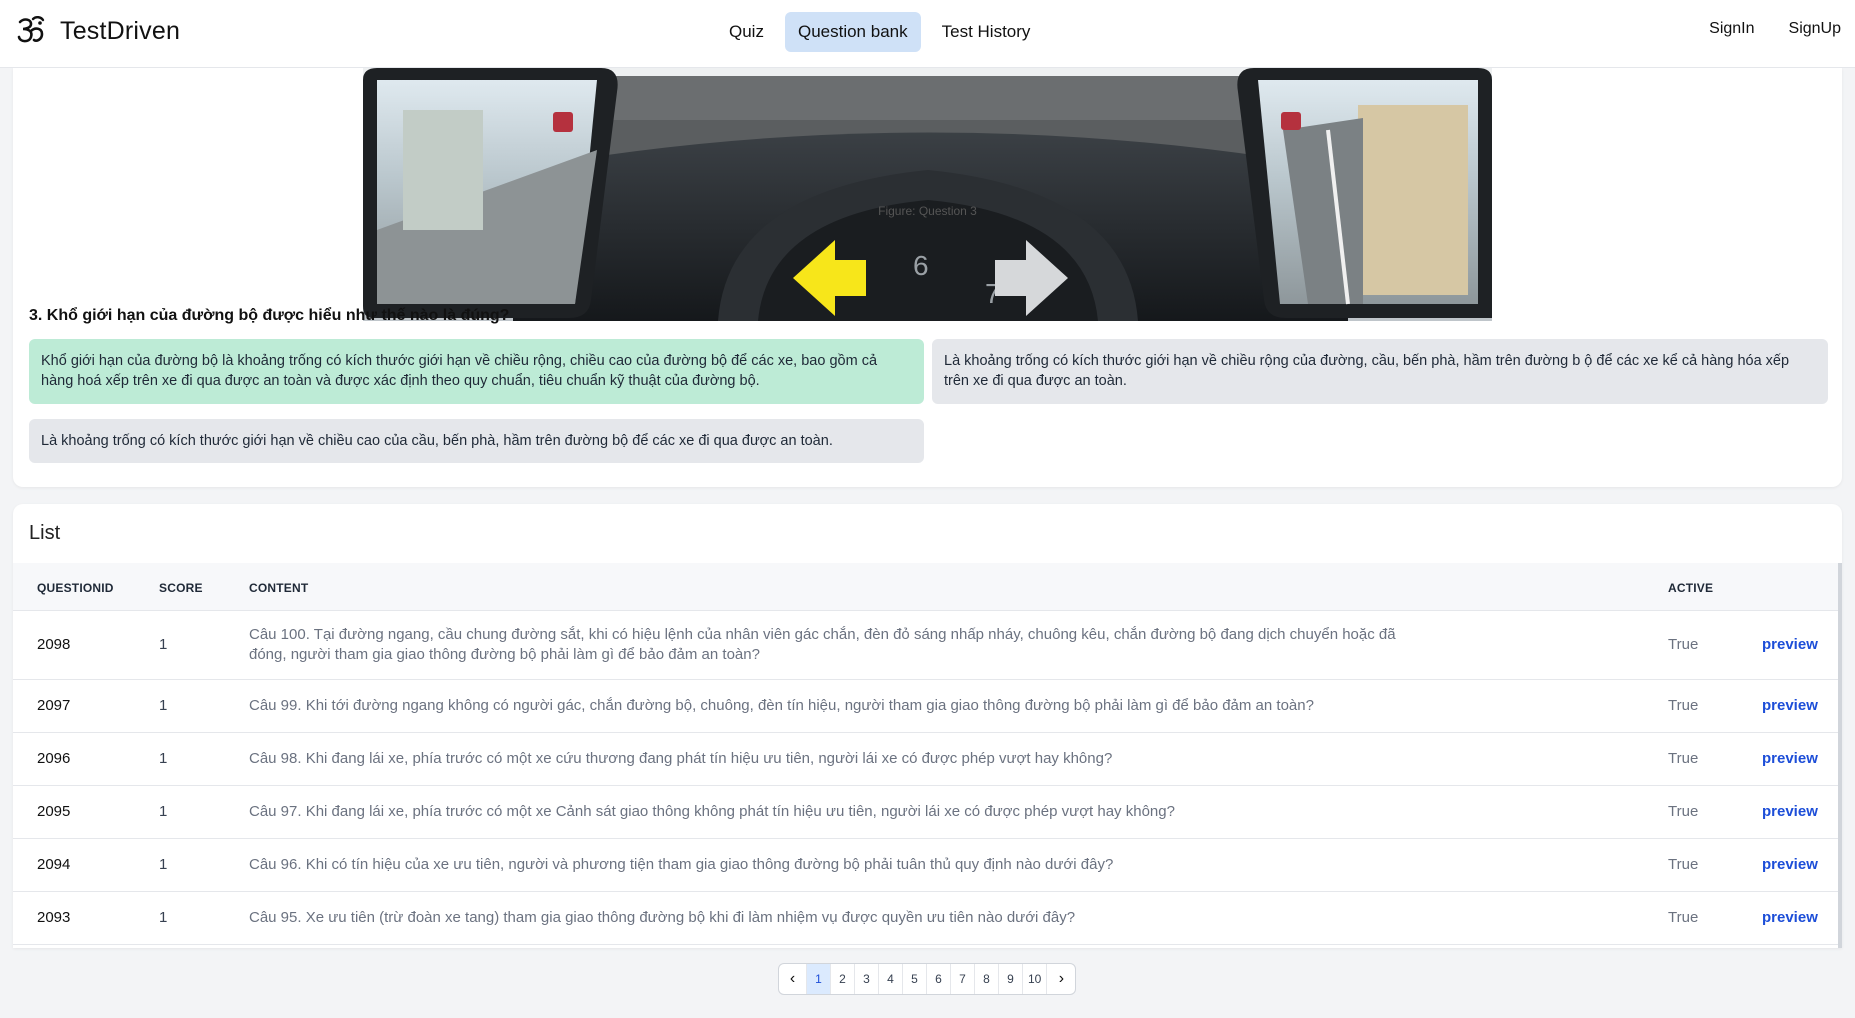 This screenshot has width=1855, height=1018. What do you see at coordinates (963, 979) in the screenshot?
I see `page-button: 7` at bounding box center [963, 979].